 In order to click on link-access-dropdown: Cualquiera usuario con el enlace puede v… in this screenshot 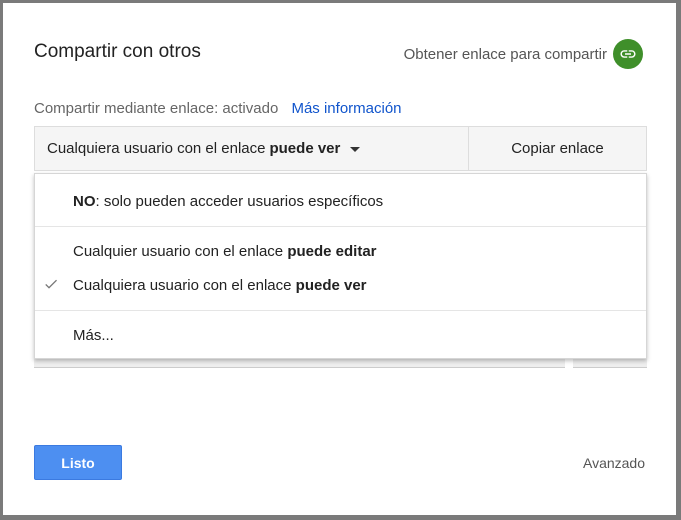, I will do `click(252, 148)`.